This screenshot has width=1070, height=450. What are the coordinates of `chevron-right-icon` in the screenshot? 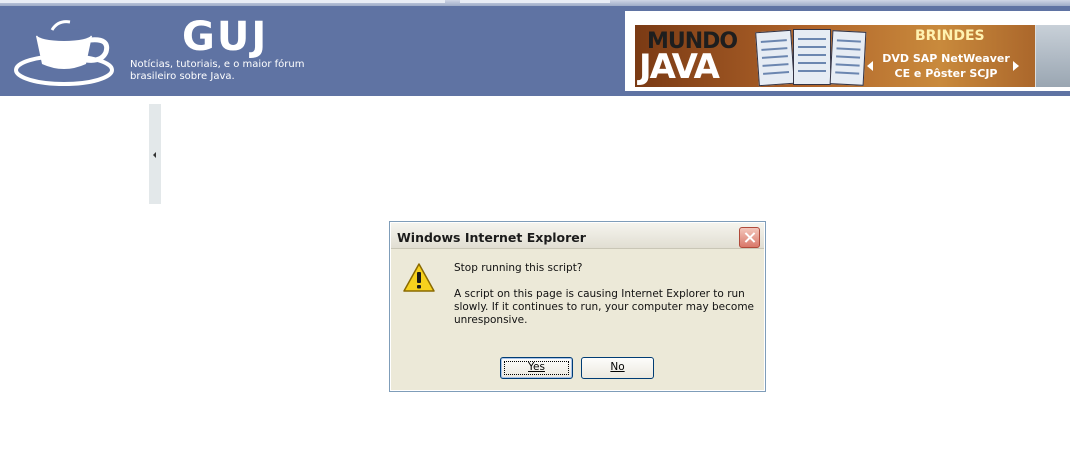 It's located at (1016, 66).